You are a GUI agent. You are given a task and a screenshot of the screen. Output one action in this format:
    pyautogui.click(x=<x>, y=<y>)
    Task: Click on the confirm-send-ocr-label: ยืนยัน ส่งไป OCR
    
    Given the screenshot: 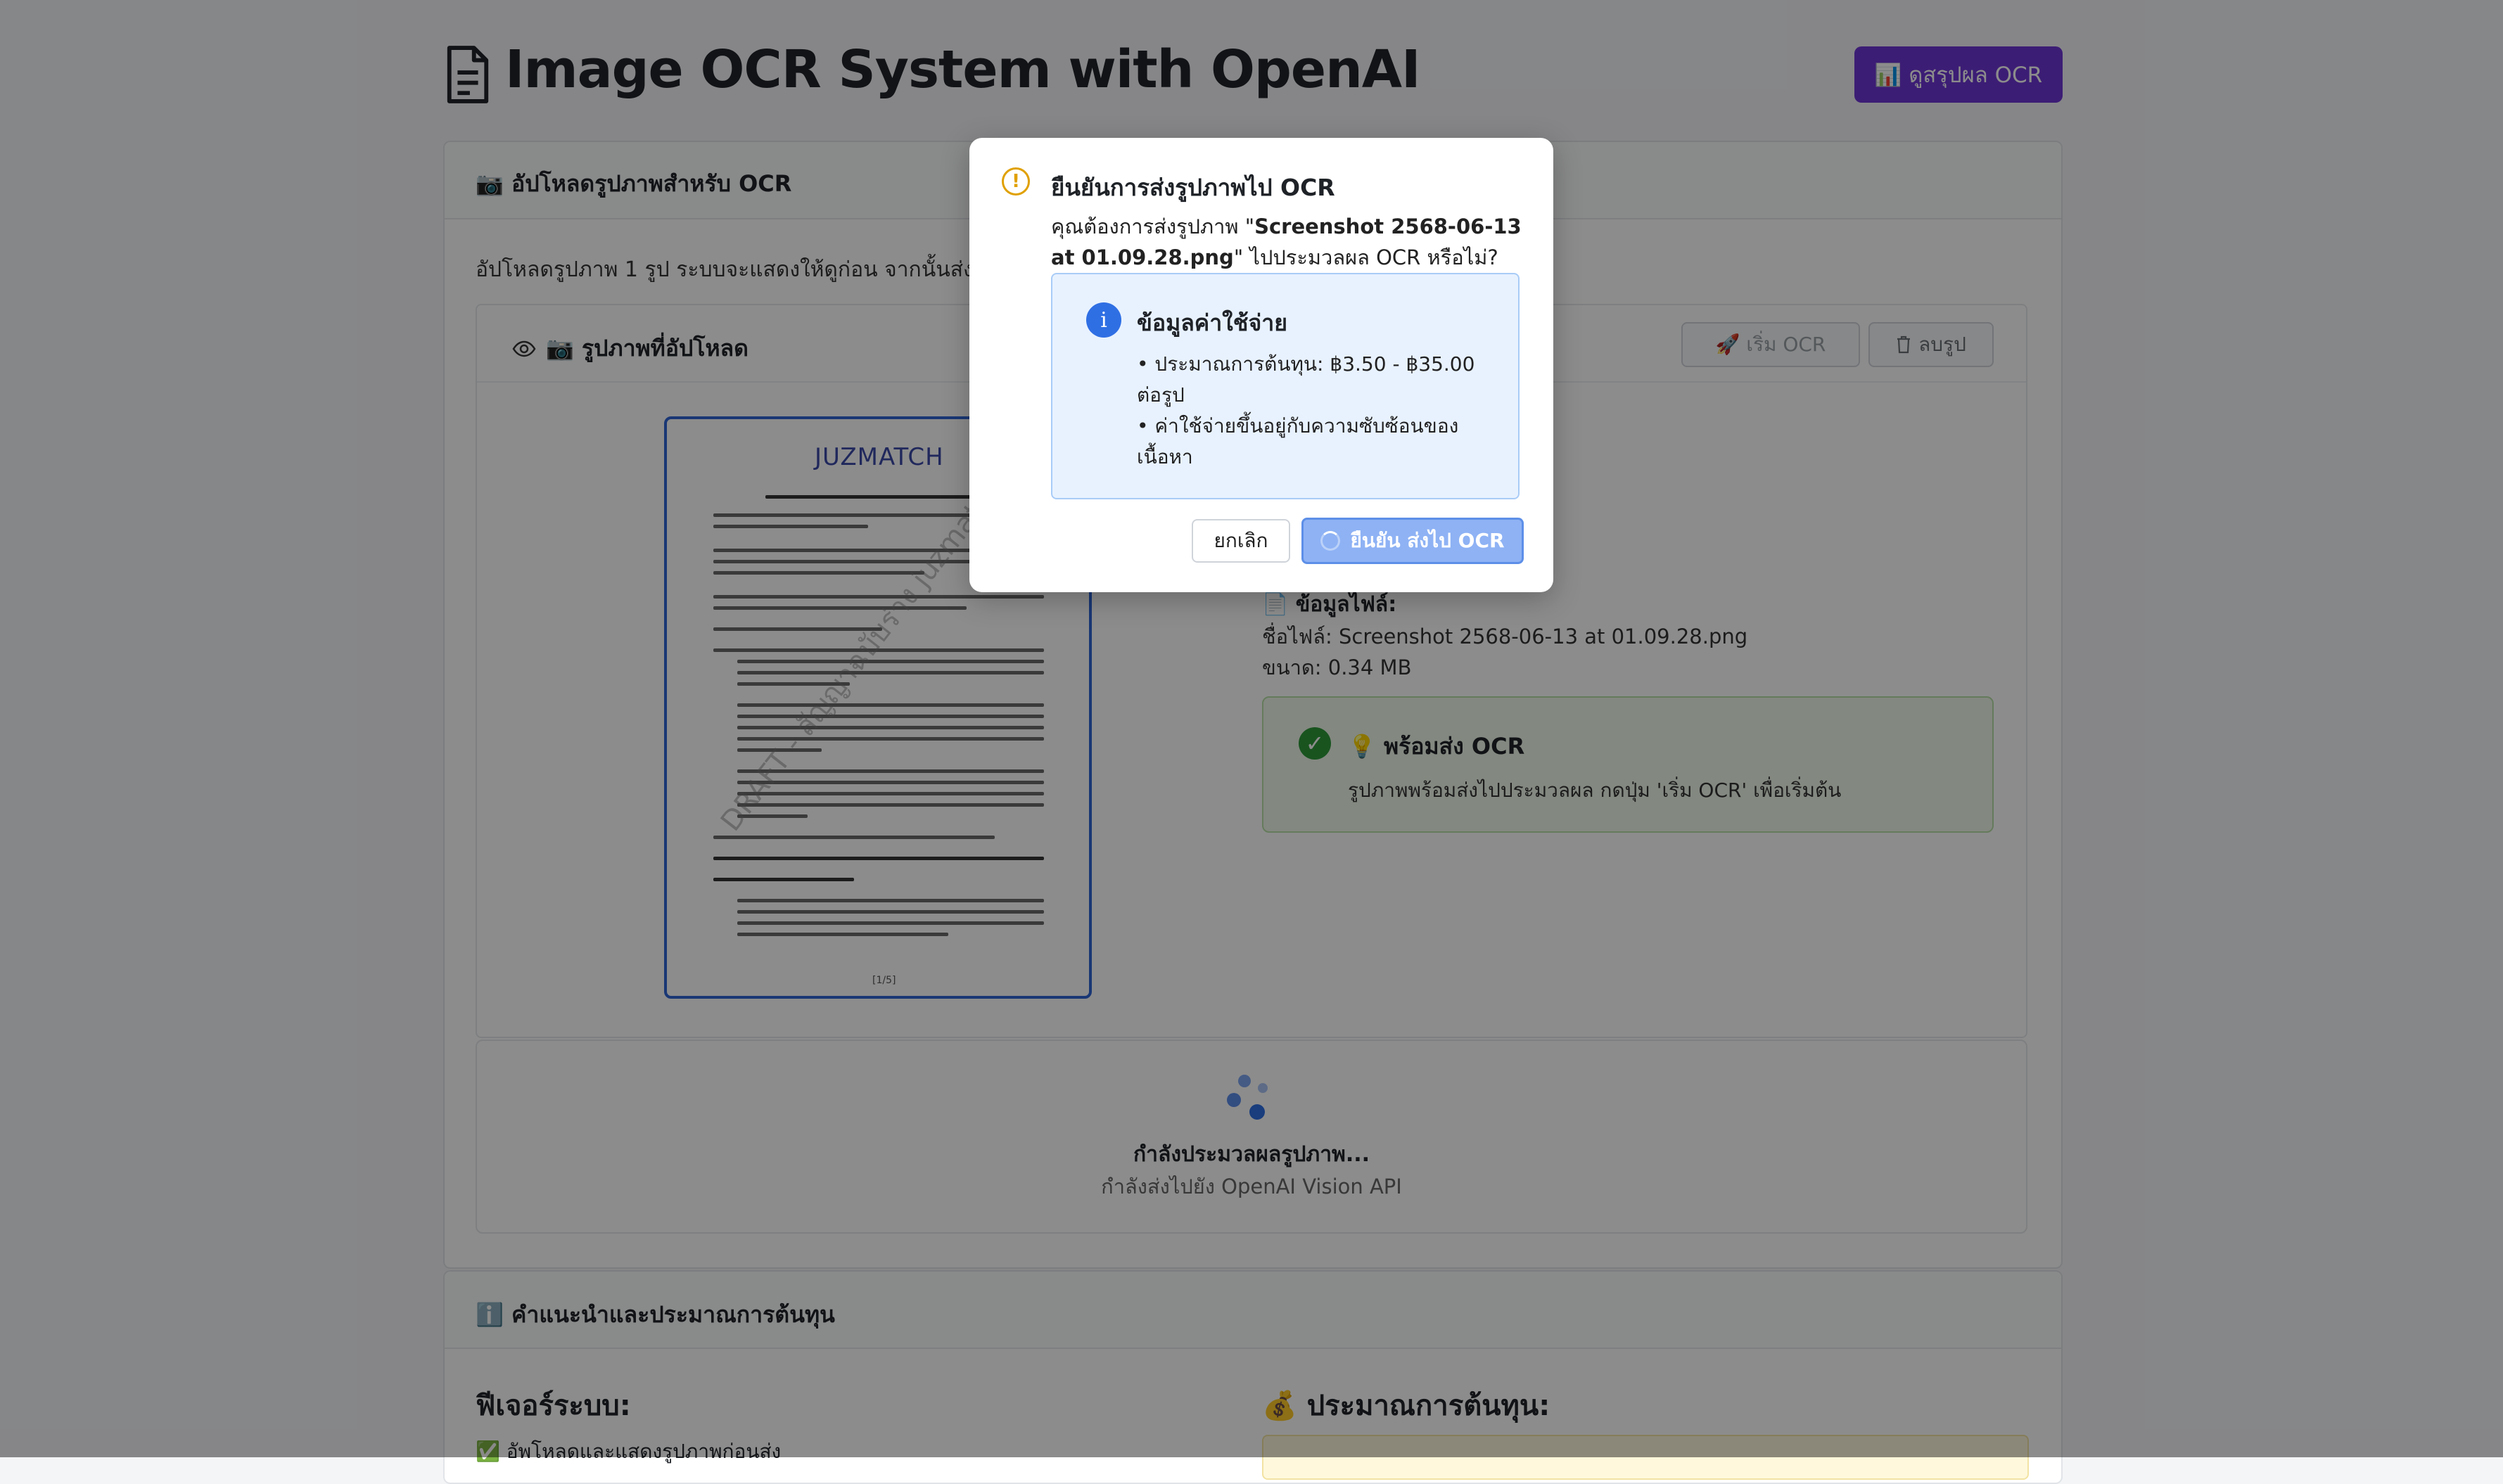 What is the action you would take?
    pyautogui.click(x=1427, y=540)
    